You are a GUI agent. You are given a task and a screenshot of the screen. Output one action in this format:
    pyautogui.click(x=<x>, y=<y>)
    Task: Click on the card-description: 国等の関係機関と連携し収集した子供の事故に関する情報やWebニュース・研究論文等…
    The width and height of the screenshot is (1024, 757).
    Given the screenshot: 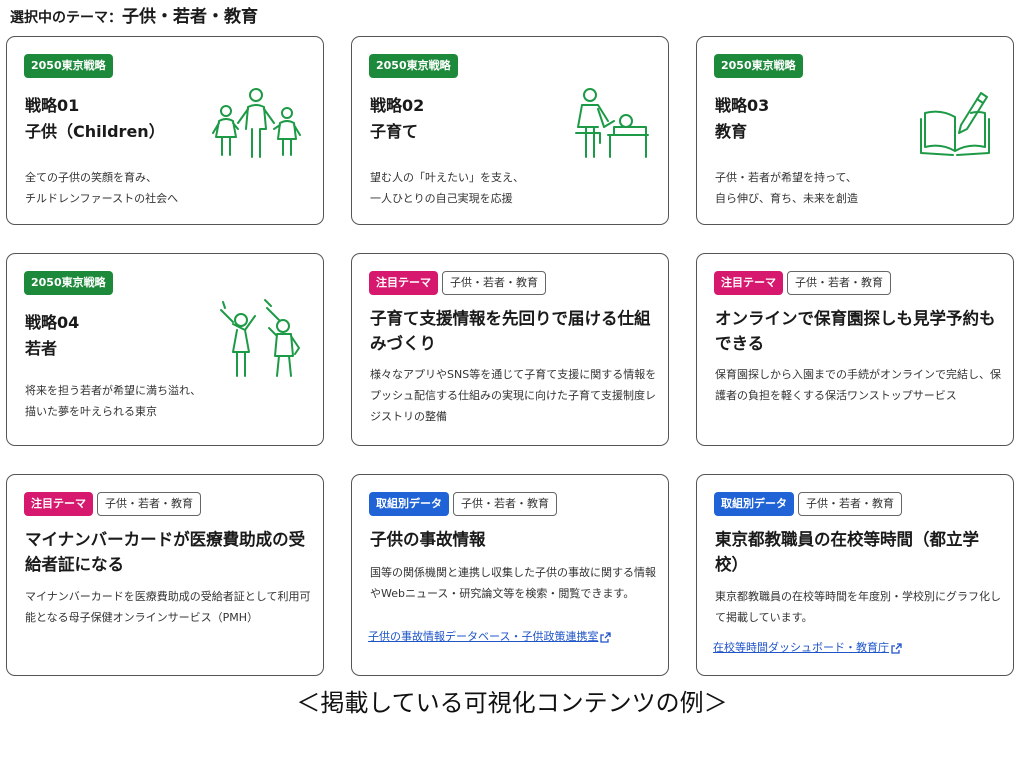 What is the action you would take?
    pyautogui.click(x=513, y=583)
    